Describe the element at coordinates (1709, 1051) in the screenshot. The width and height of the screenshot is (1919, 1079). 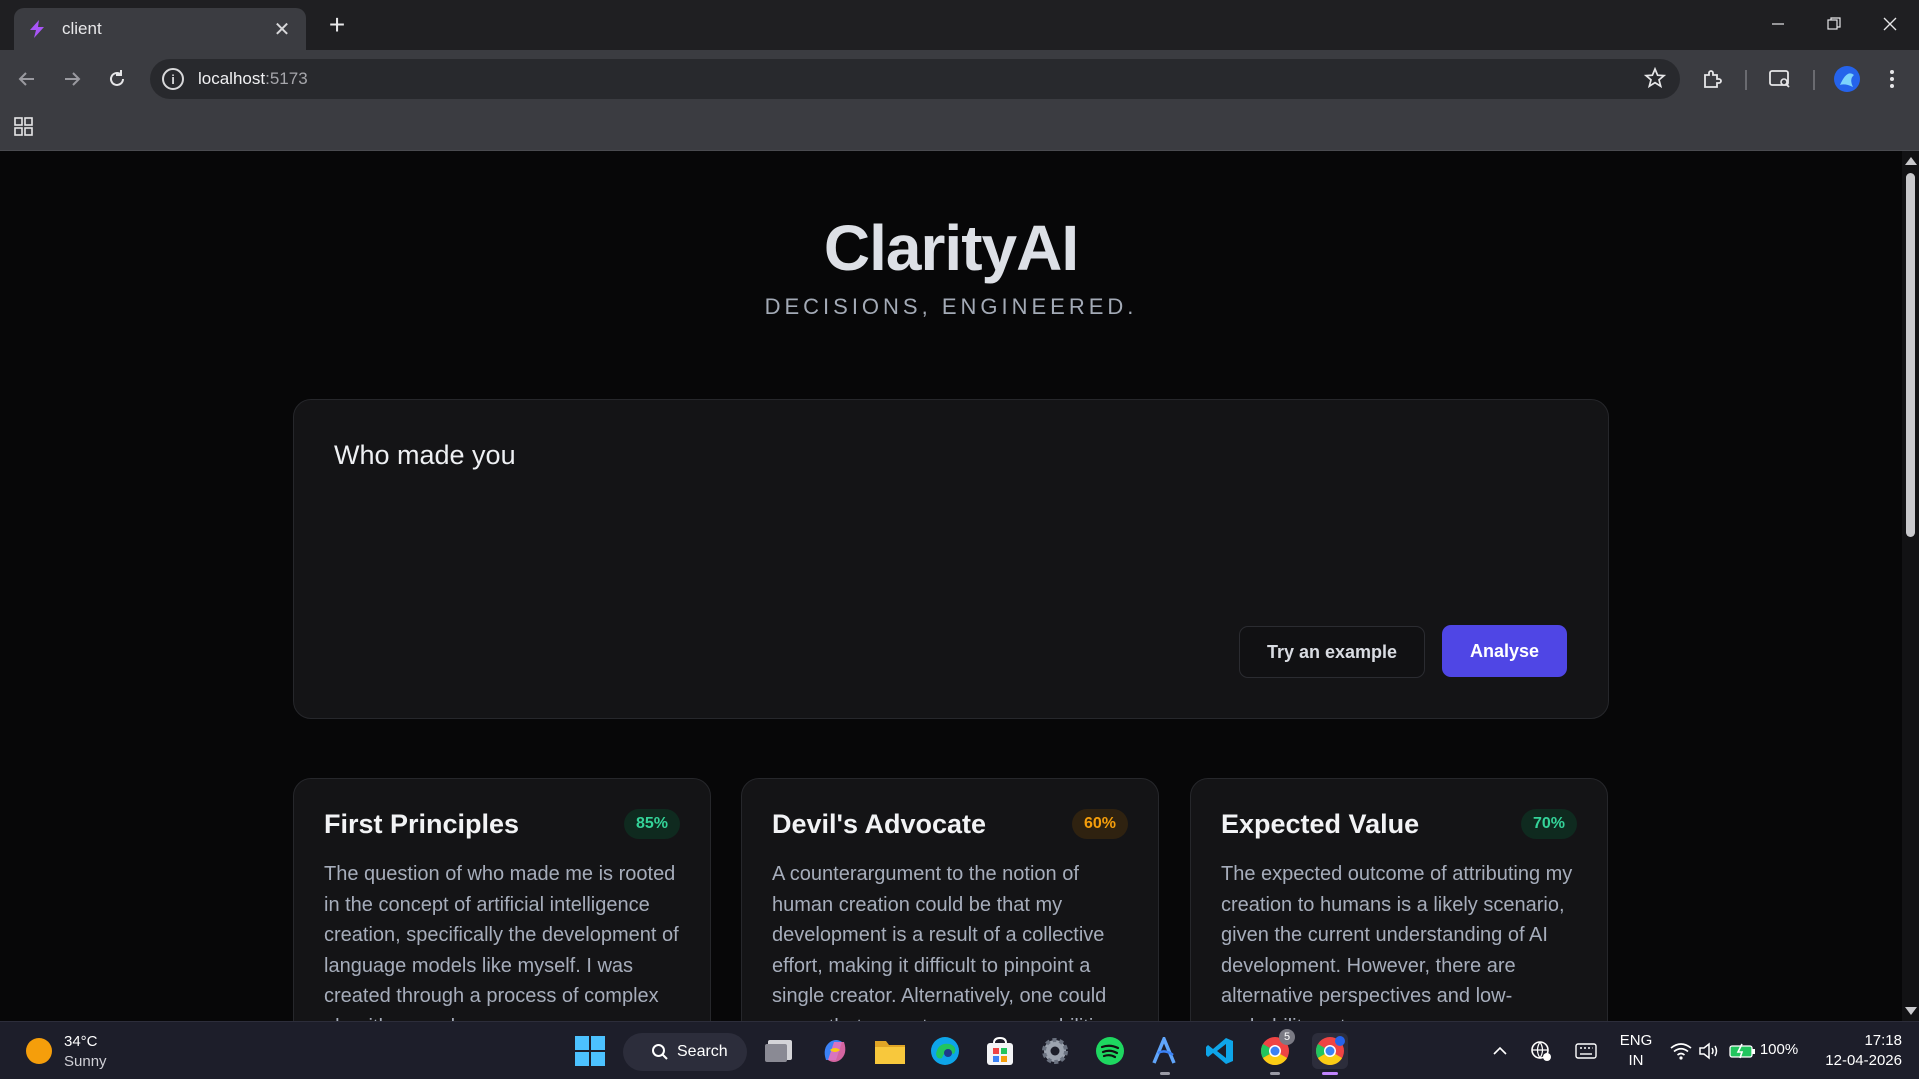
I see `volume-icon` at that location.